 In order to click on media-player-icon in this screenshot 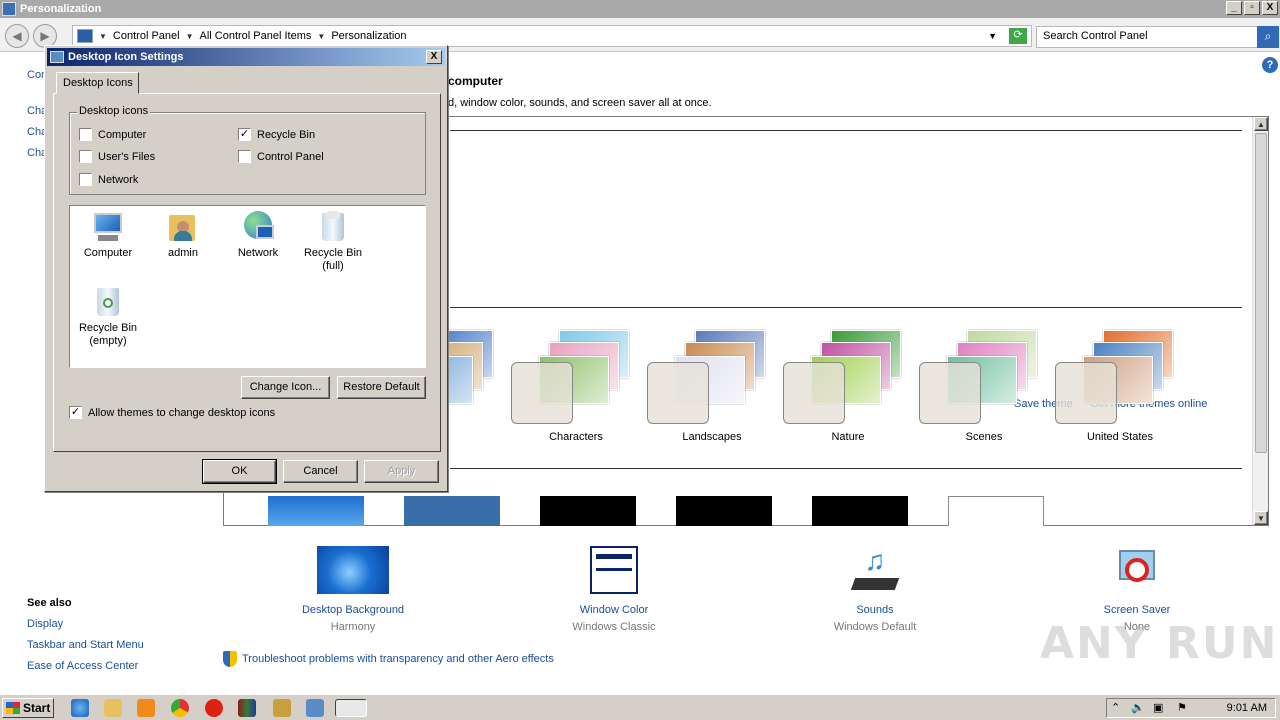, I will do `click(146, 708)`.